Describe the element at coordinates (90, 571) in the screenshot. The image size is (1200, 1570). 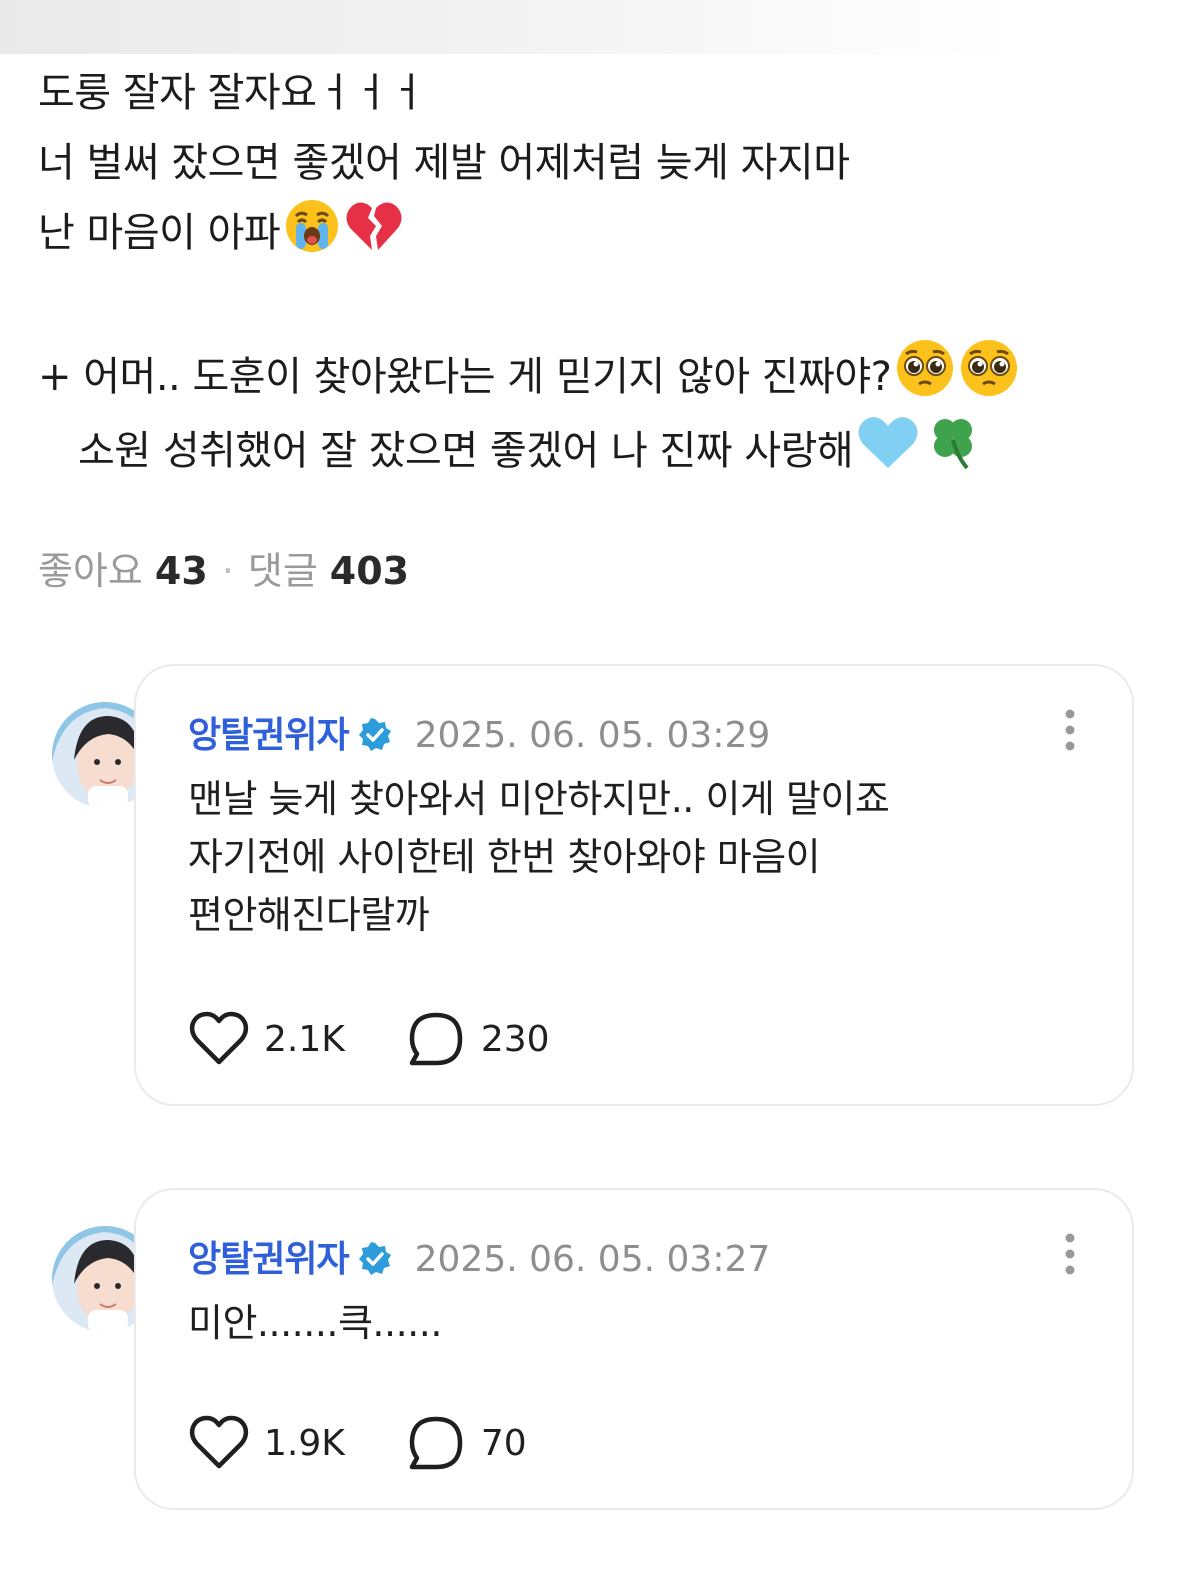
I see `likes-label: 좋아요` at that location.